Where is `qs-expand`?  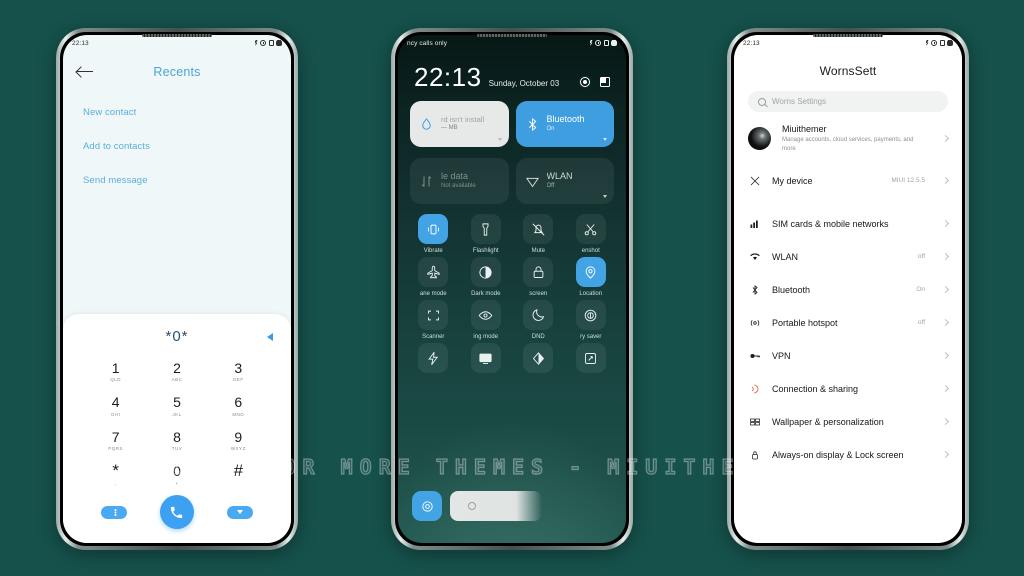
qs-expand is located at coordinates (591, 360).